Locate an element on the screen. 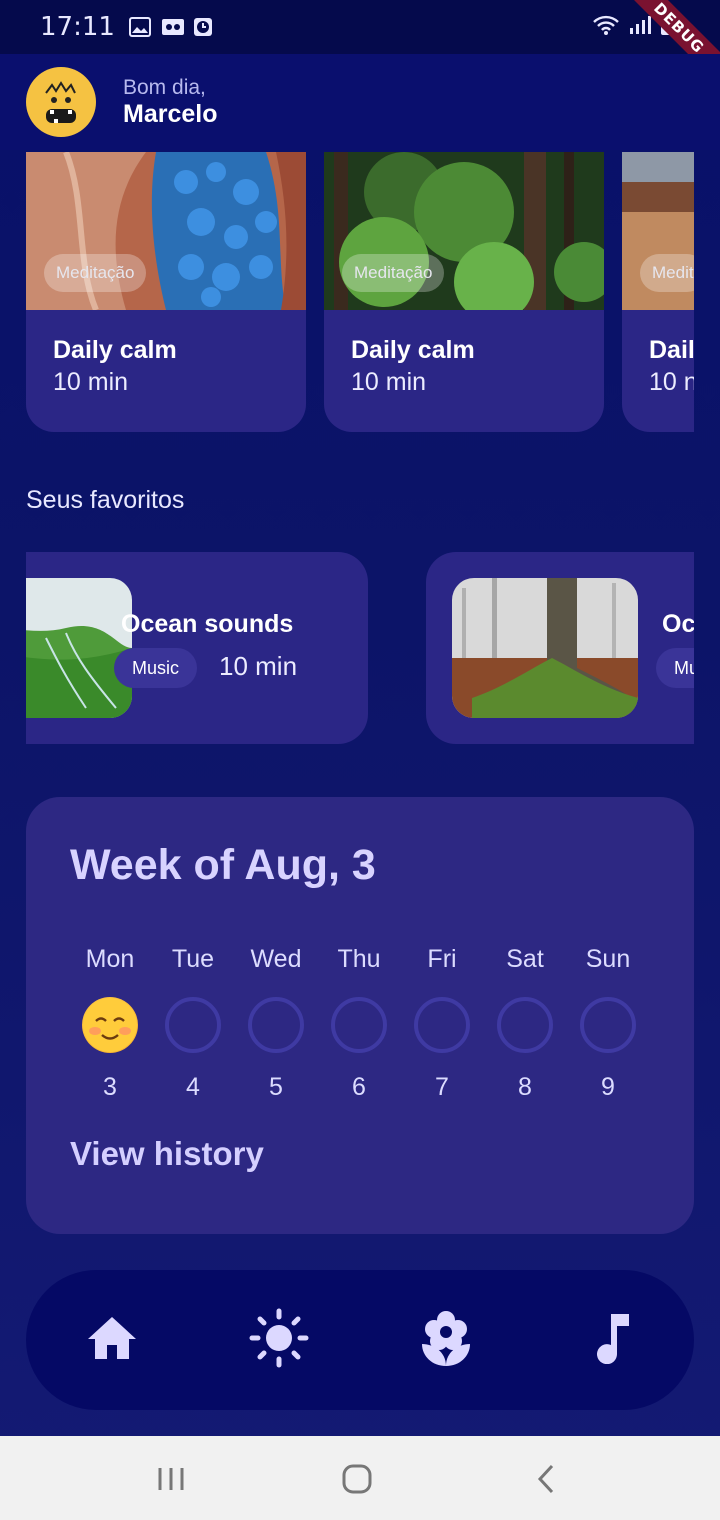 The width and height of the screenshot is (720, 1520). greeting-text: Bom dia, is located at coordinates (164, 87).